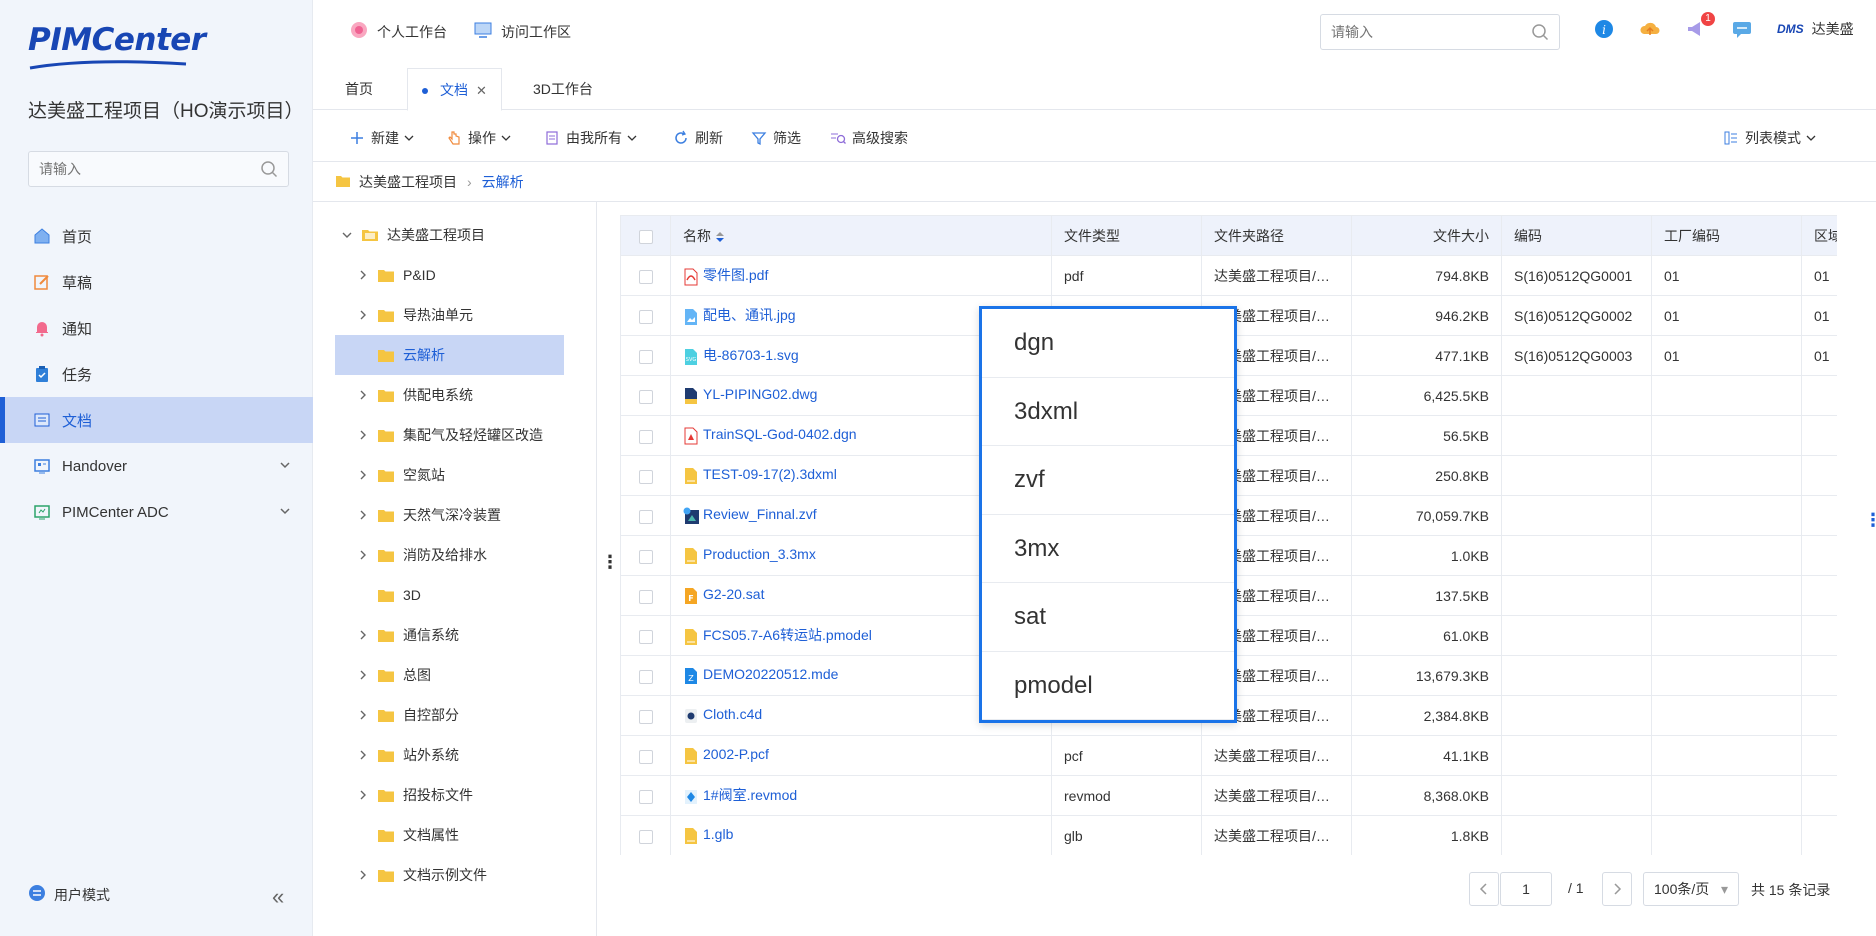 The image size is (1876, 936). I want to click on file-name: 零件图.pdf, so click(735, 275).